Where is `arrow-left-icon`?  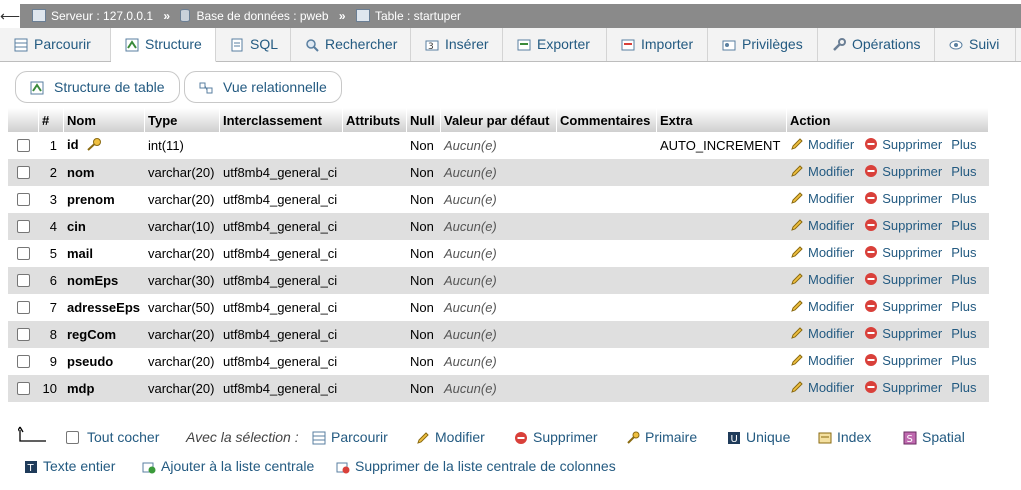 arrow-left-icon is located at coordinates (32, 436).